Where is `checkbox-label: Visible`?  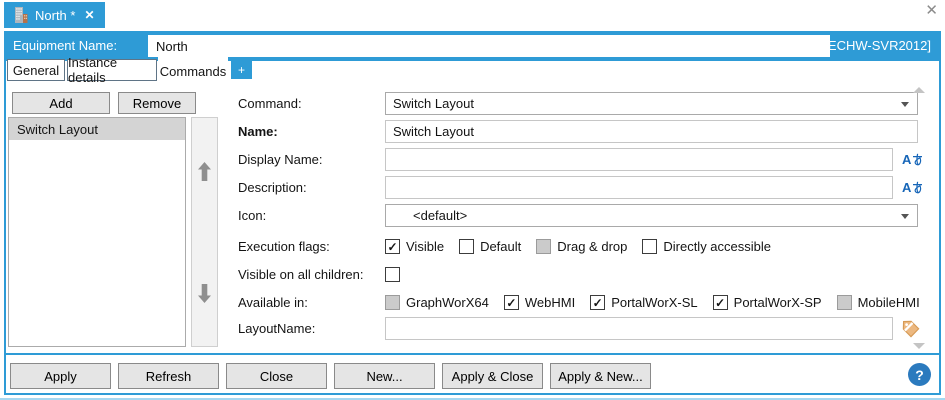 checkbox-label: Visible is located at coordinates (425, 246).